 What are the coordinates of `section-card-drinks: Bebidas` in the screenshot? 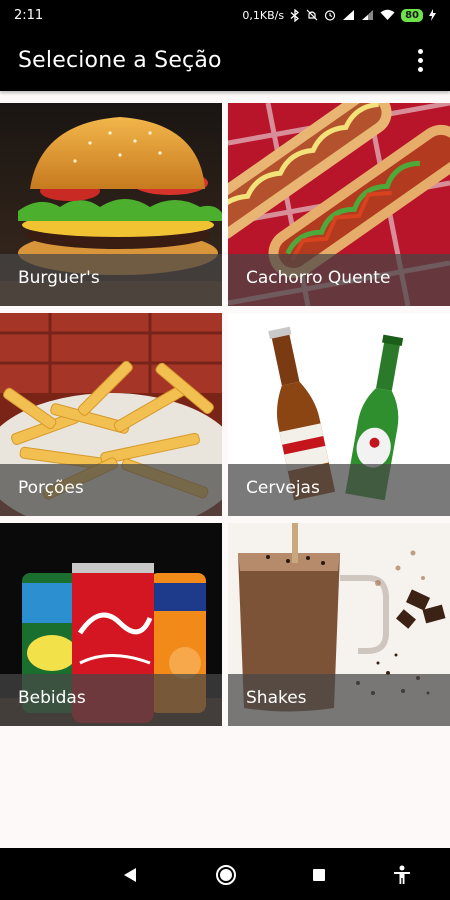 It's located at (111, 624).